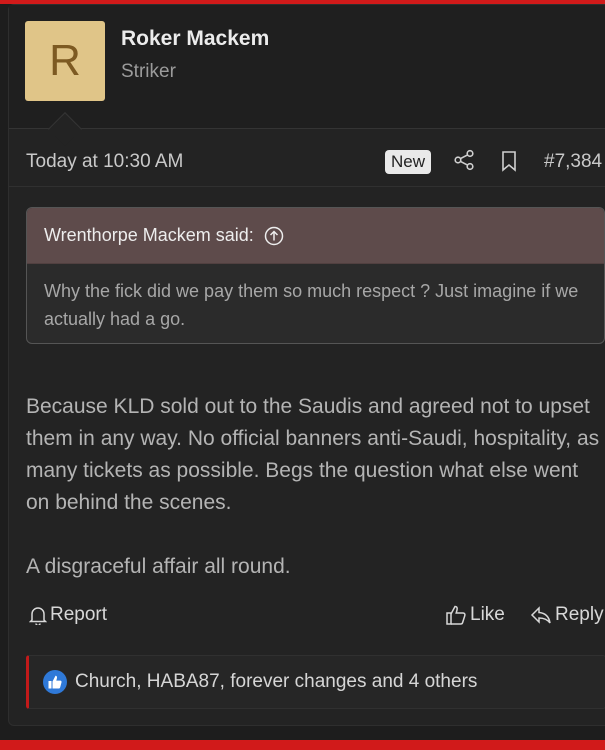 The image size is (605, 750). I want to click on new-badge: New, so click(408, 162).